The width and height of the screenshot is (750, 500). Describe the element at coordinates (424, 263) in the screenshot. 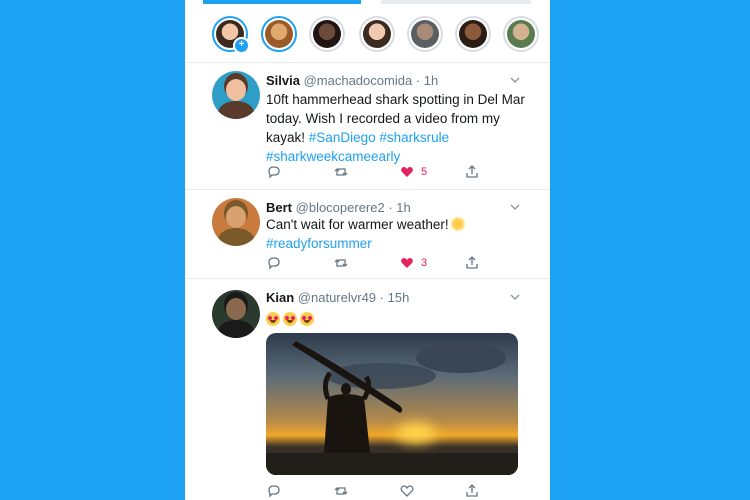

I see `like-count: 3` at that location.